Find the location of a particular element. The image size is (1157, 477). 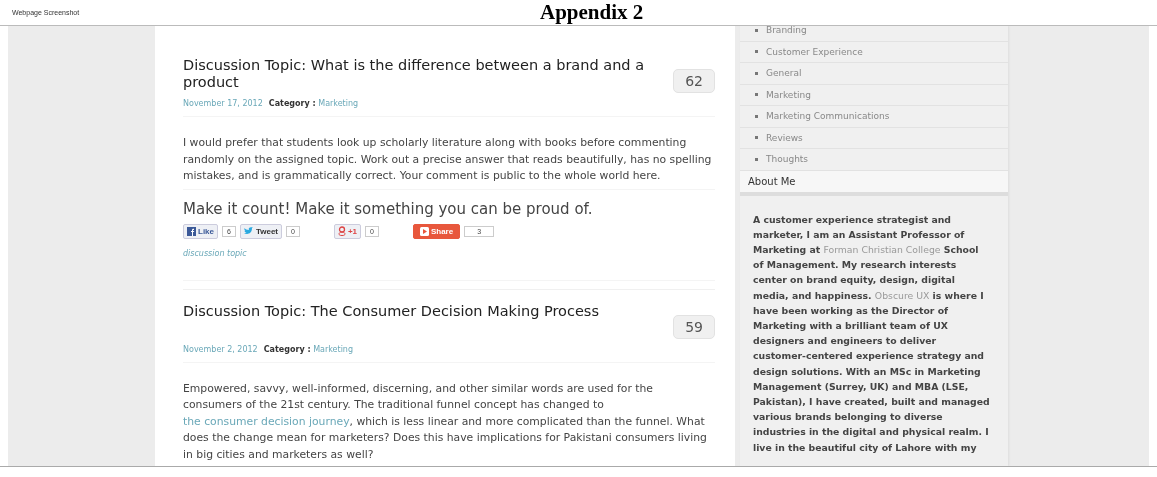

post-paragraph: Empowered, savvy, well-informed, discerning, and other similar words are used for the consumers of the 21st century. The traditional funnel concept has changed to the consumer decision journey, which is less linear and more complicated than the funnel. What does the change mean for marketers? Does this have implications for Pakistani consumers living in big cities and marketers as well? is located at coordinates (449, 423).